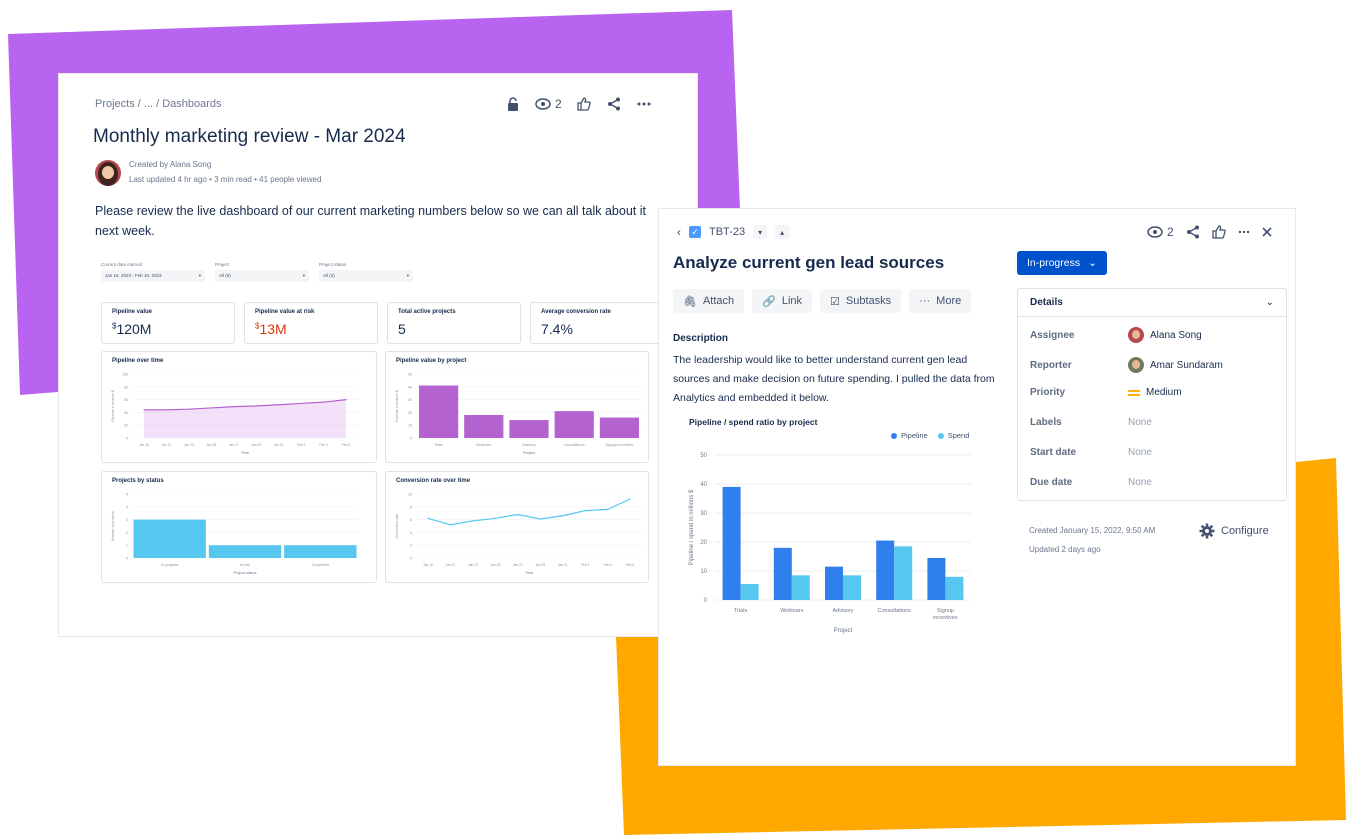  Describe the element at coordinates (1245, 531) in the screenshot. I see `configure-label: Configure` at that location.